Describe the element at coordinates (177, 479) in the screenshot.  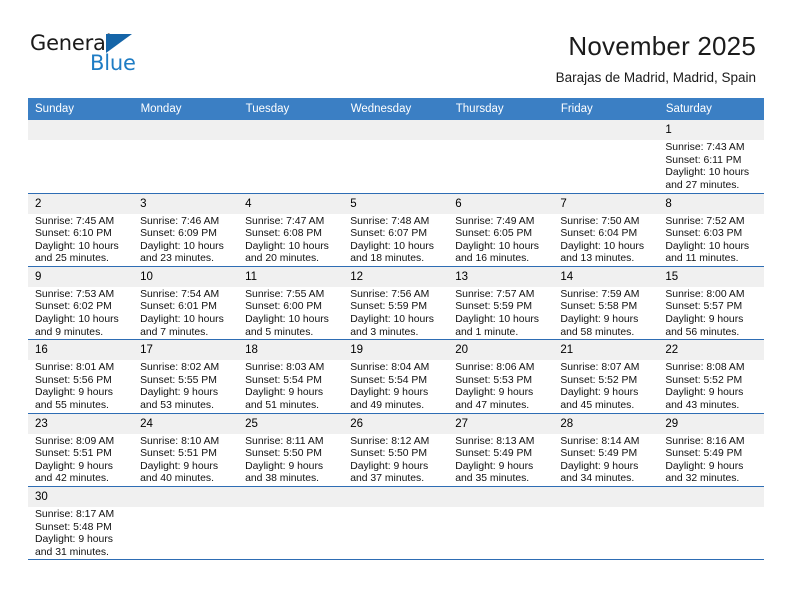
I see `daylight-text-line2: and 40 minutes.` at that location.